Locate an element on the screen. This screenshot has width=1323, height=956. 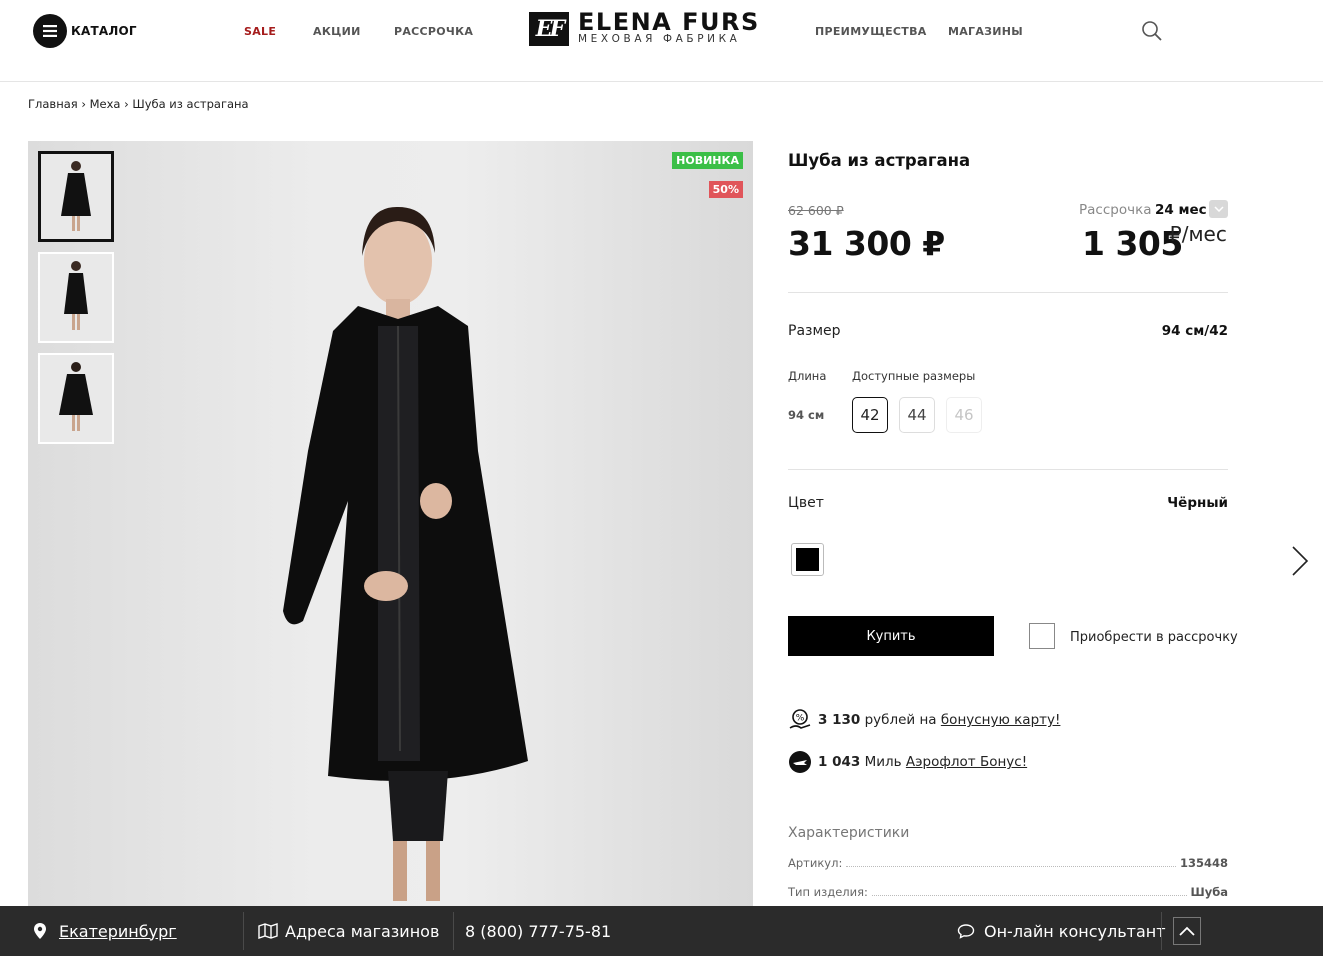
miles-text: Миль is located at coordinates (883, 762).